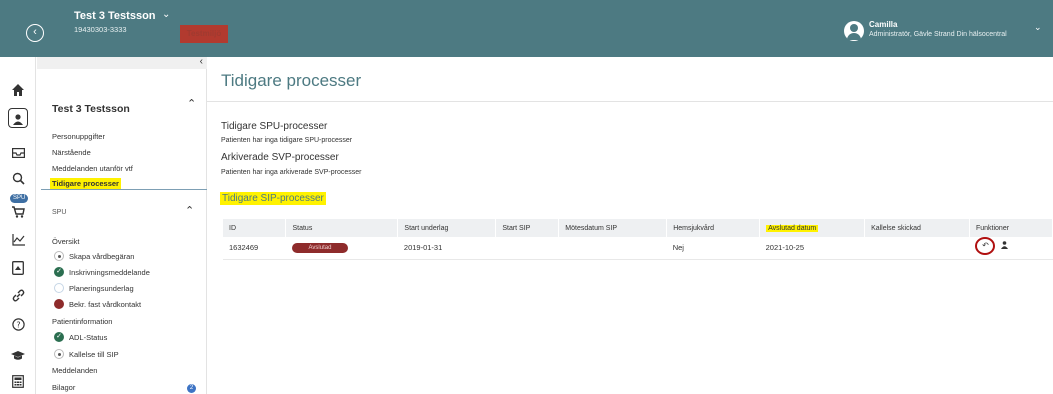  What do you see at coordinates (66, 241) in the screenshot?
I see `sidebar-item-oversikt: Översikt` at bounding box center [66, 241].